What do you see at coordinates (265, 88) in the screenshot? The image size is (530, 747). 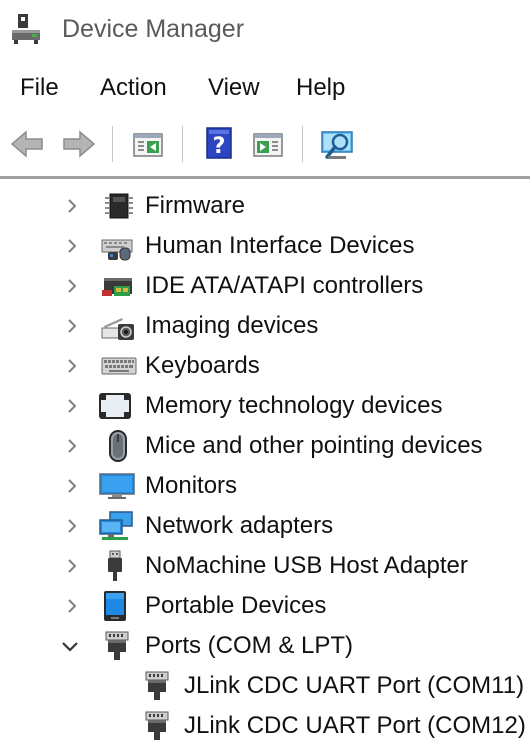 I see `menu-bar: File Action View Help` at bounding box center [265, 88].